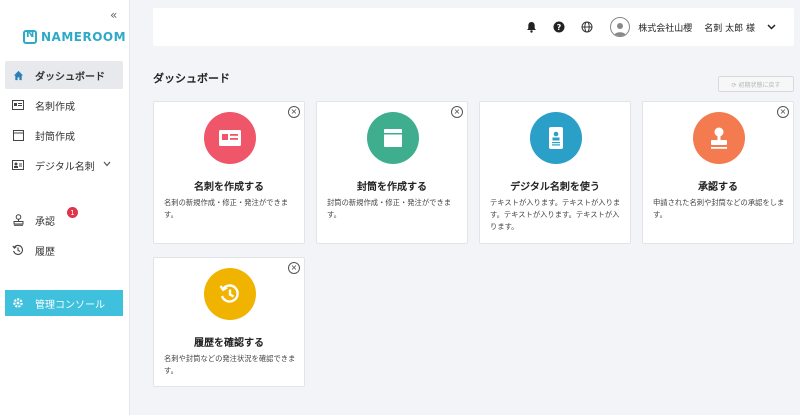 The image size is (800, 415). I want to click on card-description: 名刺の新規作成・修正・発注ができます。, so click(226, 208).